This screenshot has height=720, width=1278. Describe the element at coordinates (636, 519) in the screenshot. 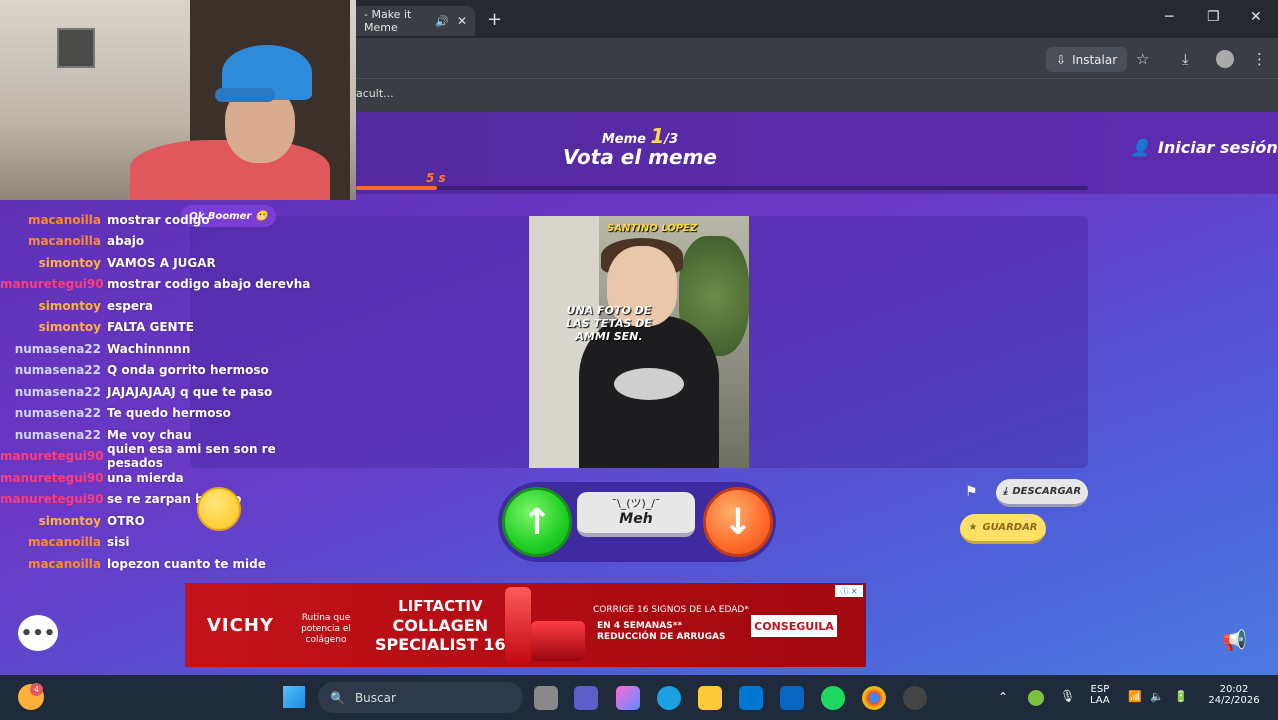

I see `meh-label: Meh` at that location.